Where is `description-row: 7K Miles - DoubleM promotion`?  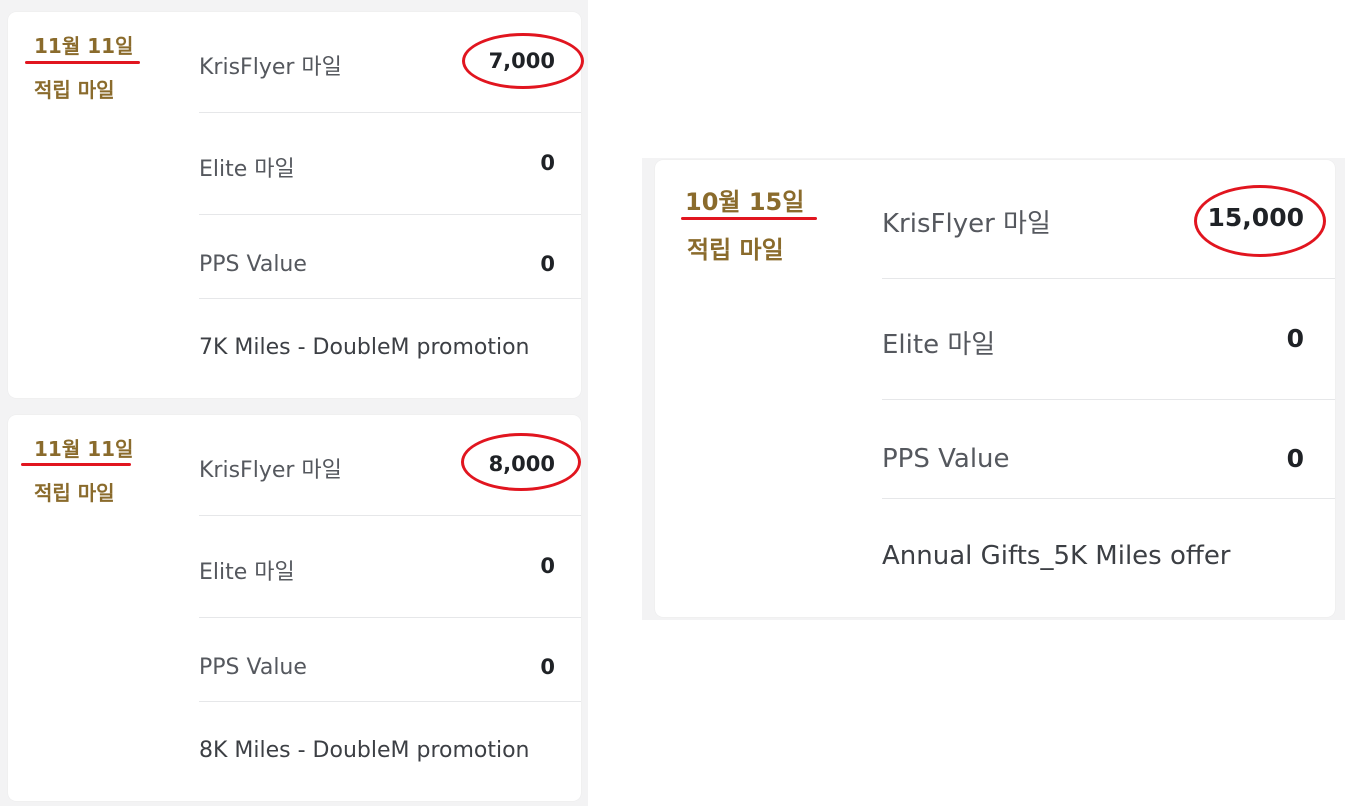
description-row: 7K Miles - DoubleM promotion is located at coordinates (390, 348).